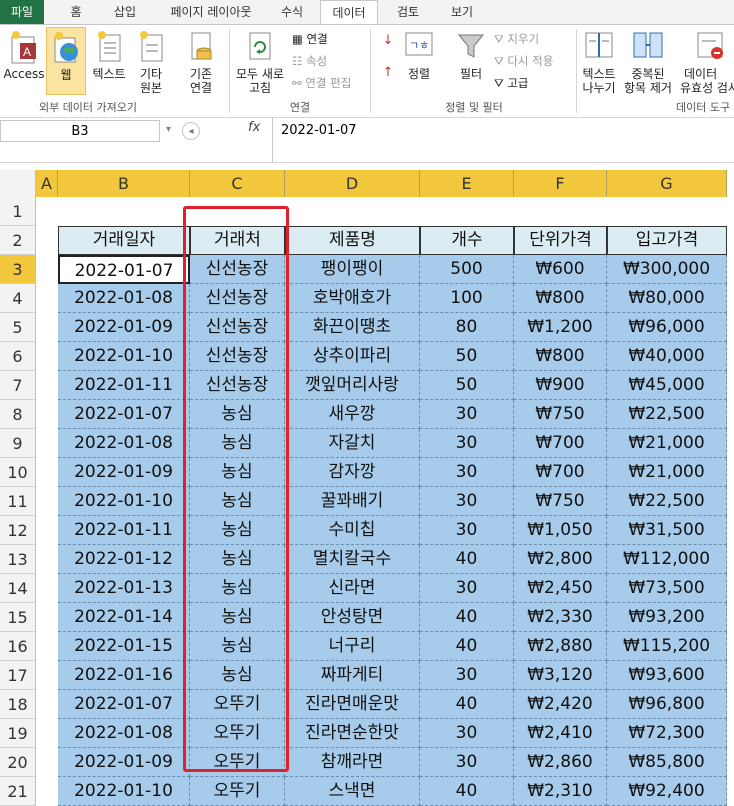 This screenshot has width=734, height=806. What do you see at coordinates (560, 559) in the screenshot?
I see `unit-price-cell: ₩2,800` at bounding box center [560, 559].